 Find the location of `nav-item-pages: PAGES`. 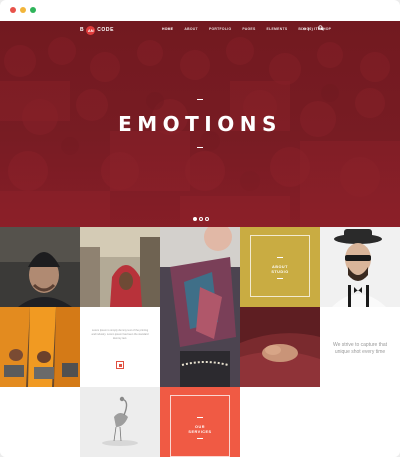

nav-item-pages: PAGES is located at coordinates (248, 29).